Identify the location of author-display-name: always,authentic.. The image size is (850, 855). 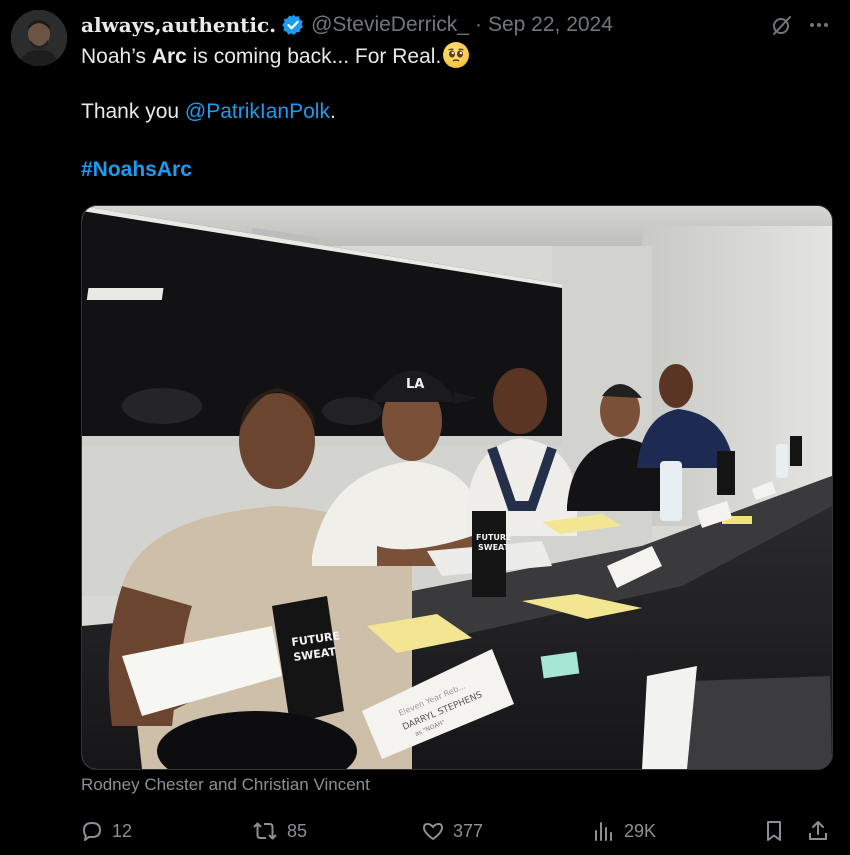
(178, 25).